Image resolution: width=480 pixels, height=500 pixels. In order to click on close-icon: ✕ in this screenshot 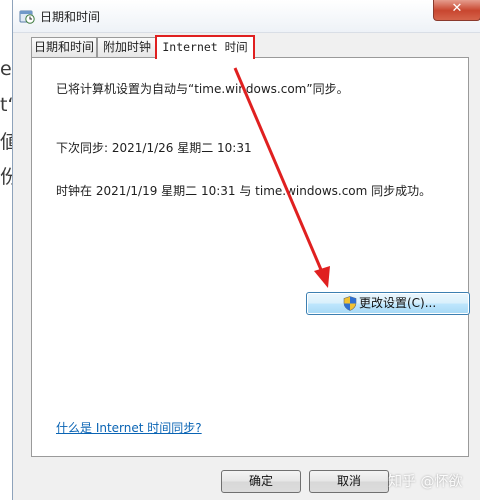, I will do `click(457, 8)`.